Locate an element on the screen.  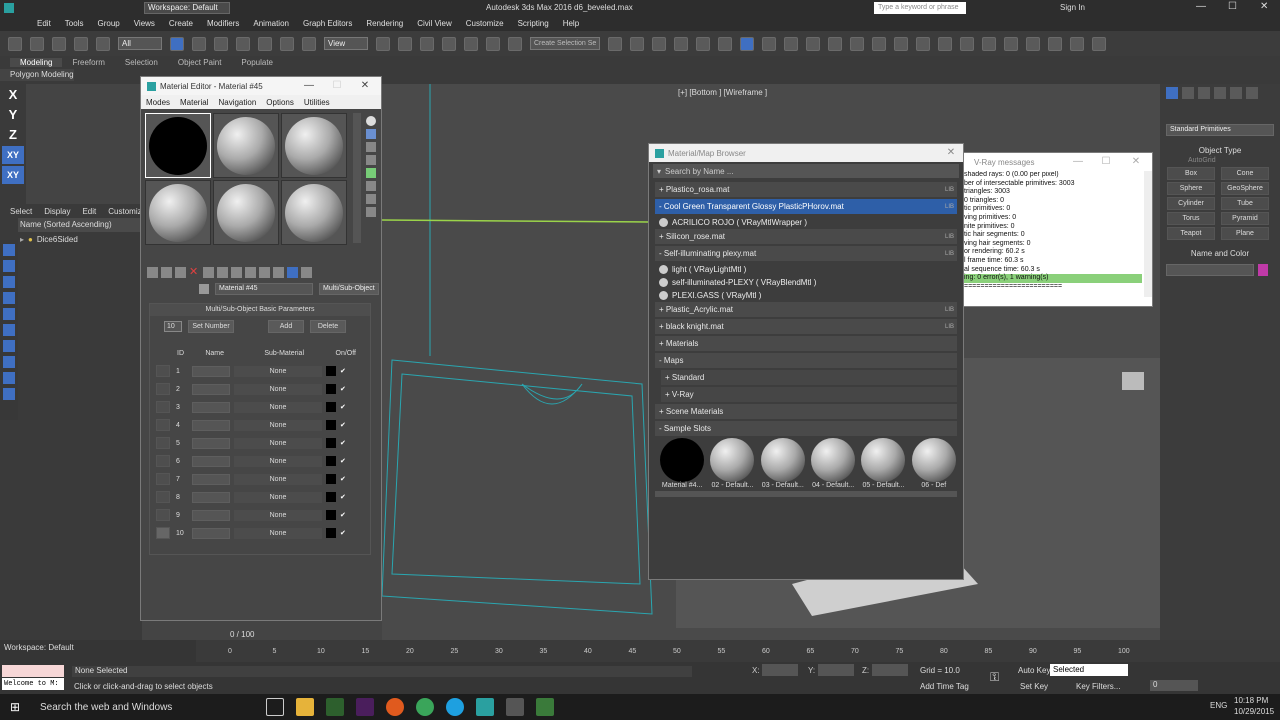
display-groups-icon is located at coordinates (9, 346).